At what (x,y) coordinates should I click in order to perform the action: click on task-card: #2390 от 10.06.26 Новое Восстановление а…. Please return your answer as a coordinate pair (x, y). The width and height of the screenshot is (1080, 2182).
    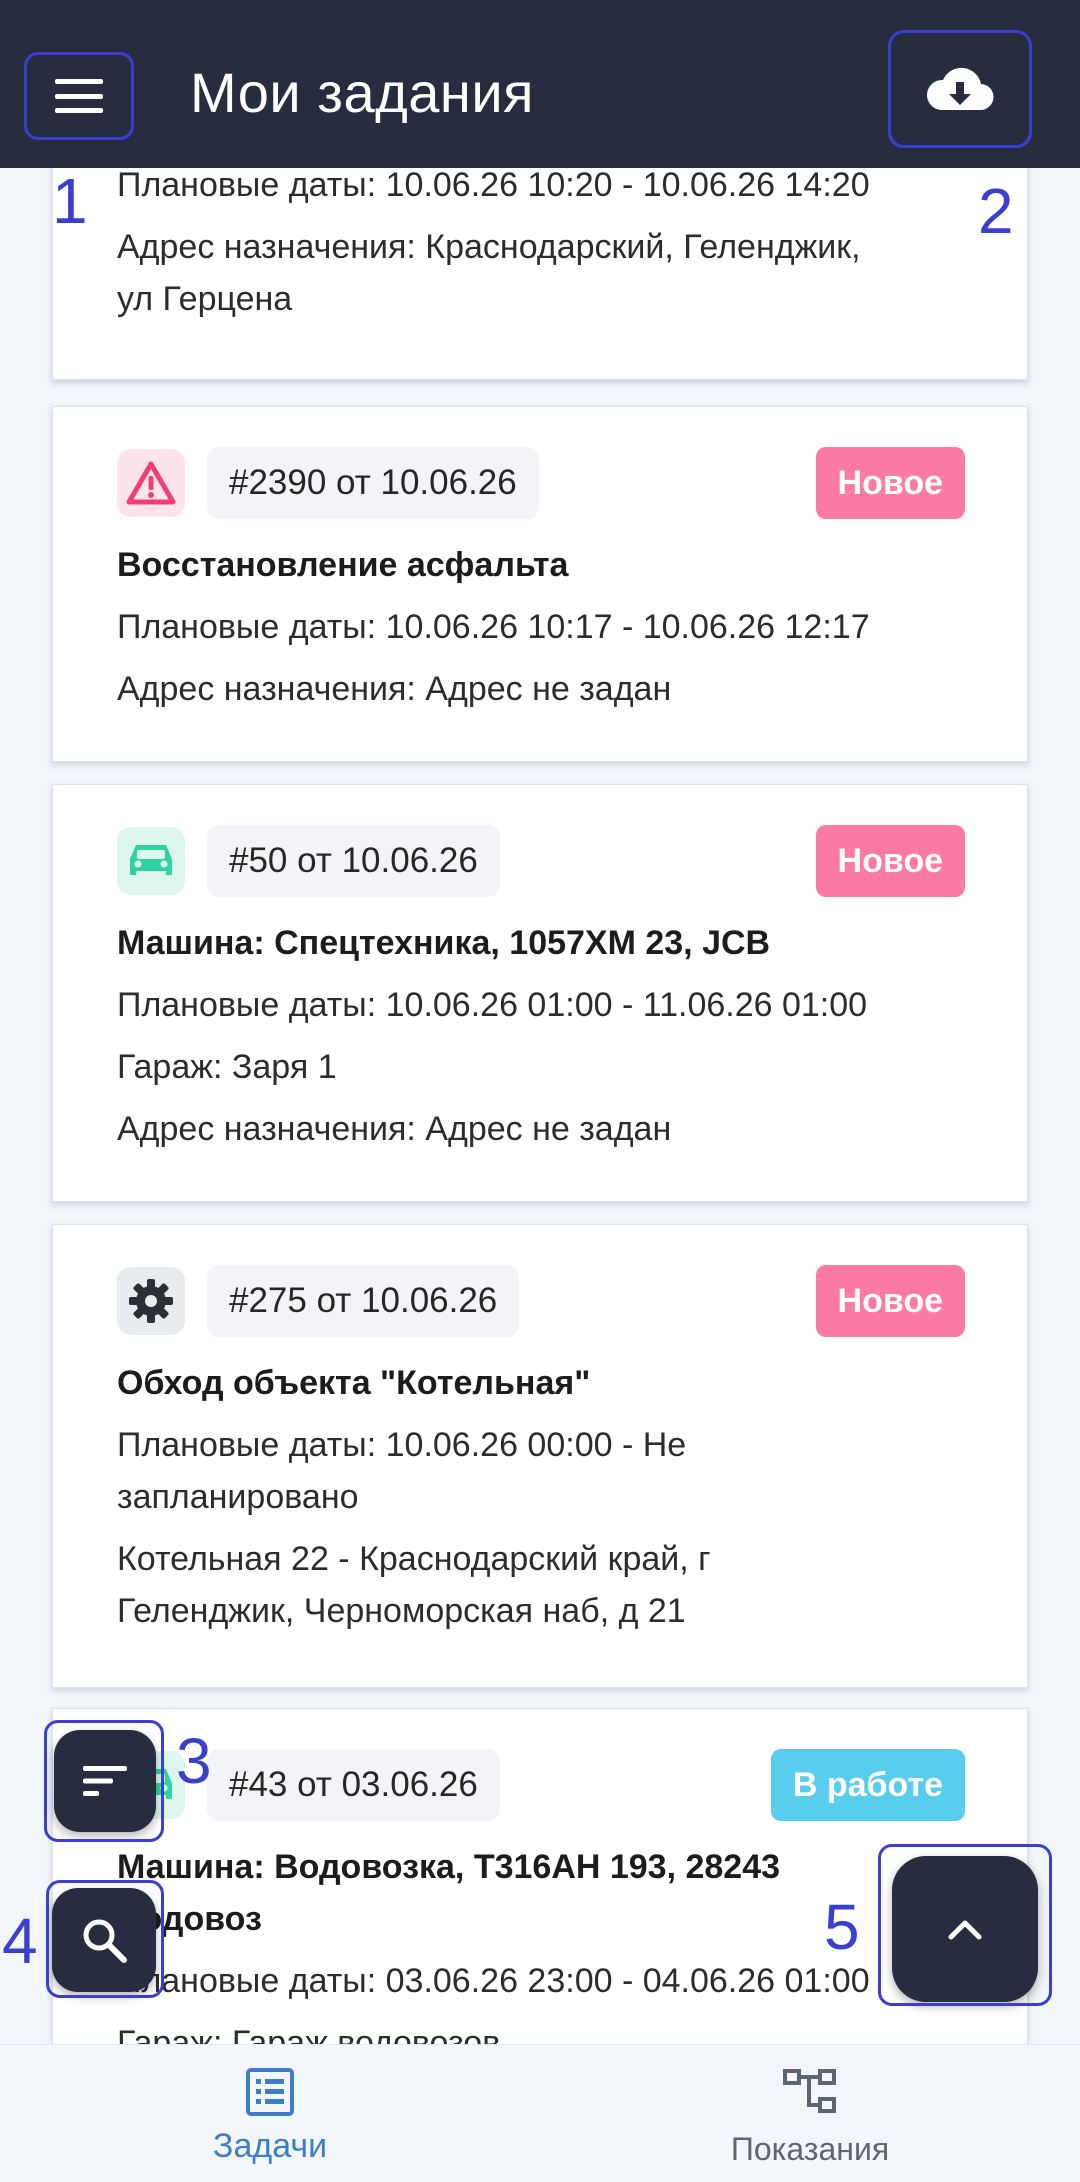
    Looking at the image, I should click on (540, 584).